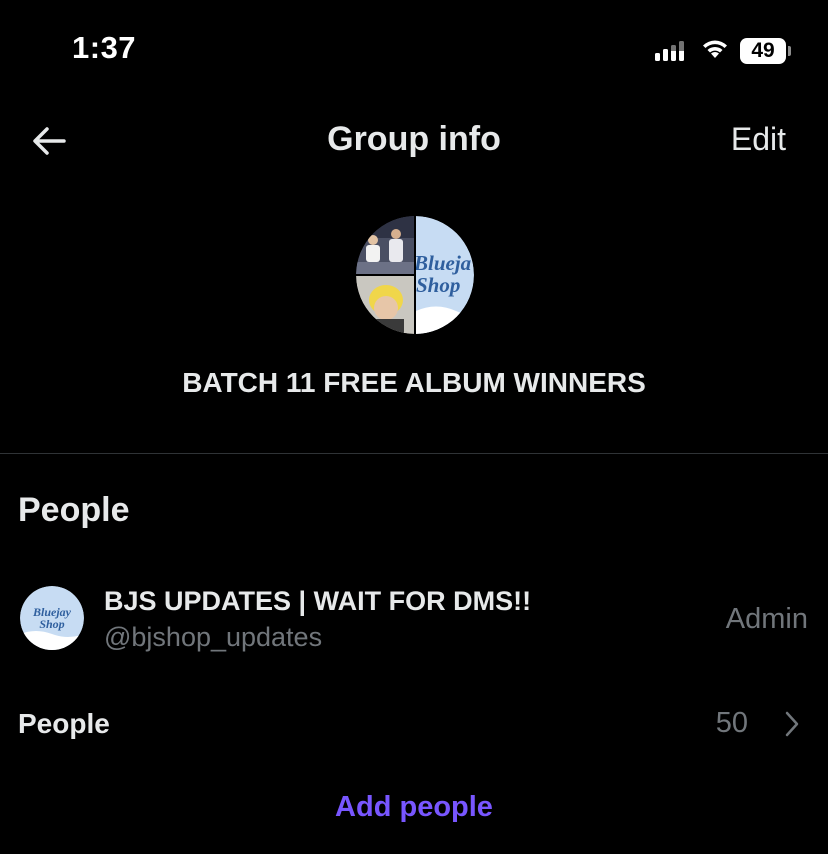 This screenshot has width=828, height=854. I want to click on add-people-button: Add people, so click(414, 807).